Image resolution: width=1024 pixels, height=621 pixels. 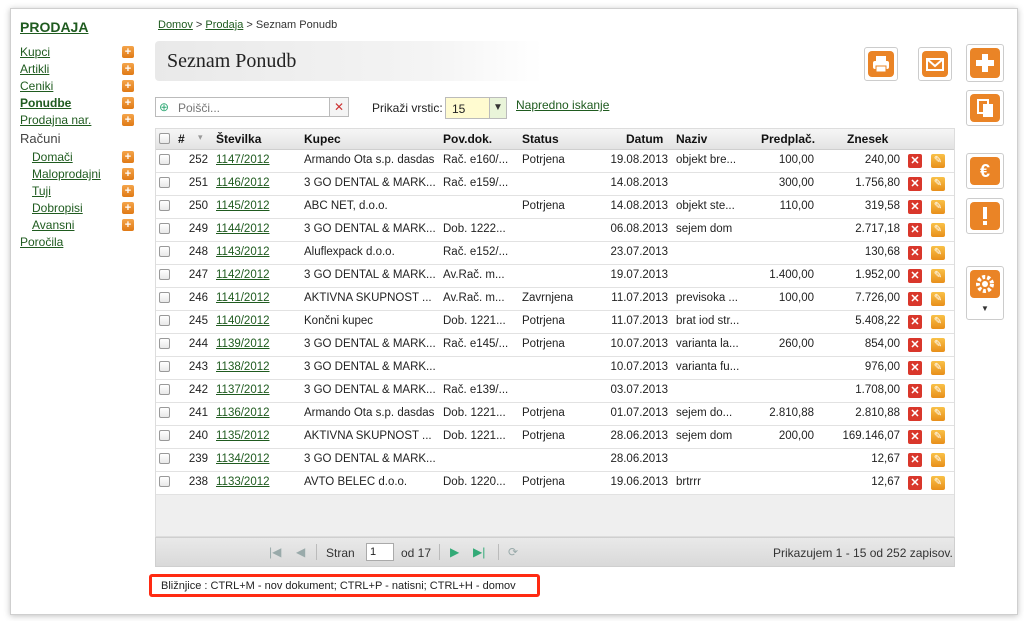 What do you see at coordinates (256, 367) in the screenshot?
I see `cell-stevilka: 1138/2012` at bounding box center [256, 367].